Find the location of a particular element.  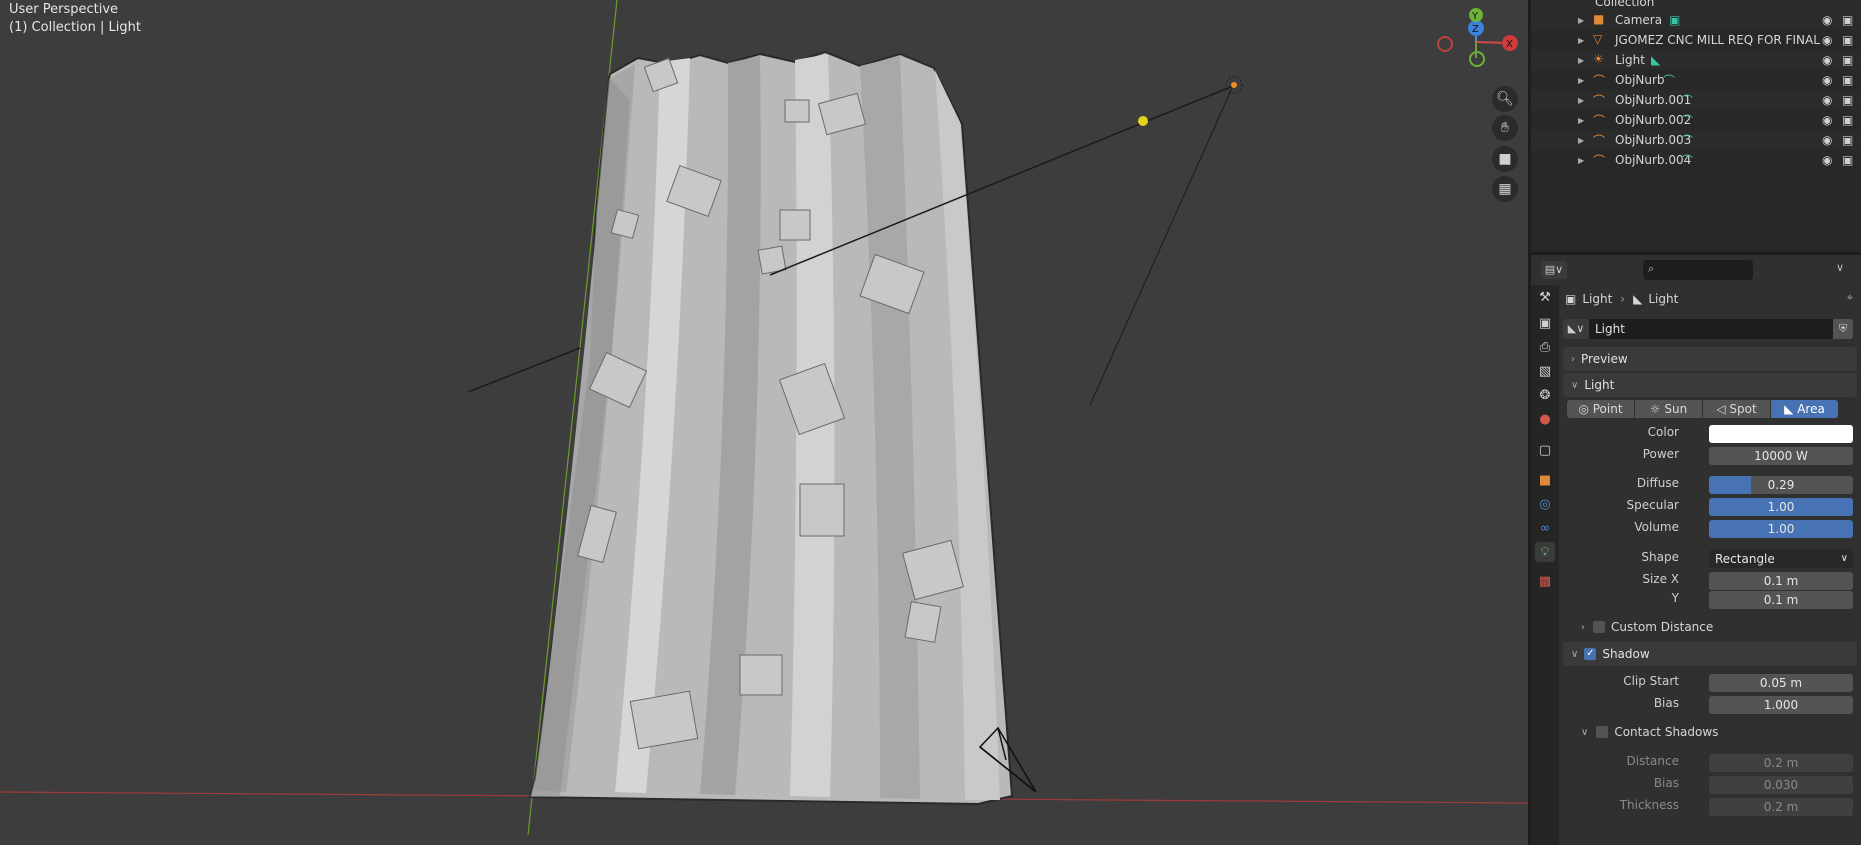

scene-tab-icon: ❂ is located at coordinates (1545, 395).